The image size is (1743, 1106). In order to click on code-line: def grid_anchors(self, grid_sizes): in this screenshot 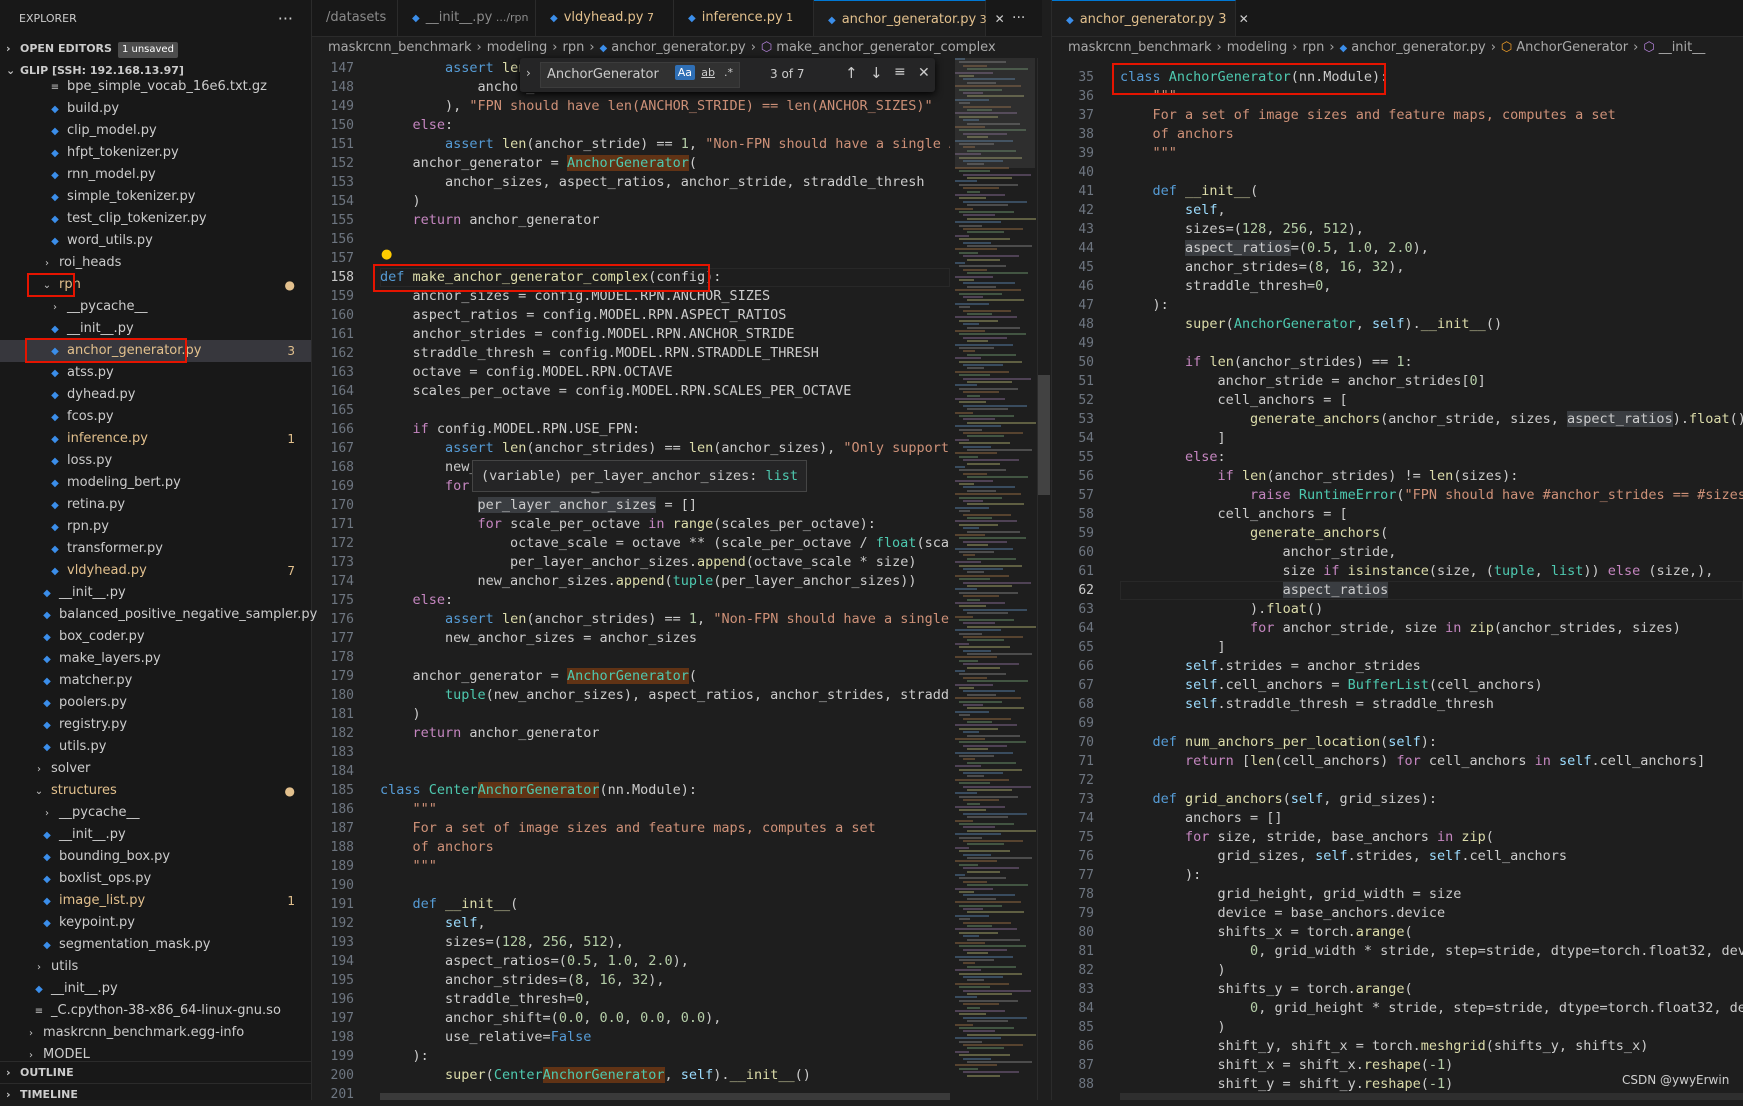, I will do `click(1431, 799)`.